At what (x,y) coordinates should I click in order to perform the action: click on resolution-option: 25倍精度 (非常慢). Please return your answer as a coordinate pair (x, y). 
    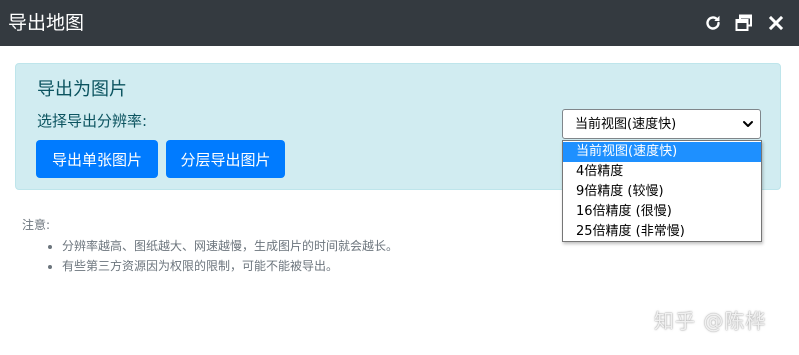
    Looking at the image, I should click on (662, 232).